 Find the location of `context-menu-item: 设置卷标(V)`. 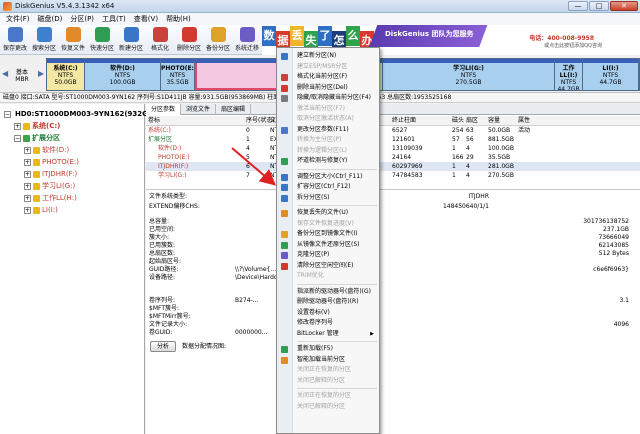

context-menu-item: 设置卷标(V) is located at coordinates (328, 313).